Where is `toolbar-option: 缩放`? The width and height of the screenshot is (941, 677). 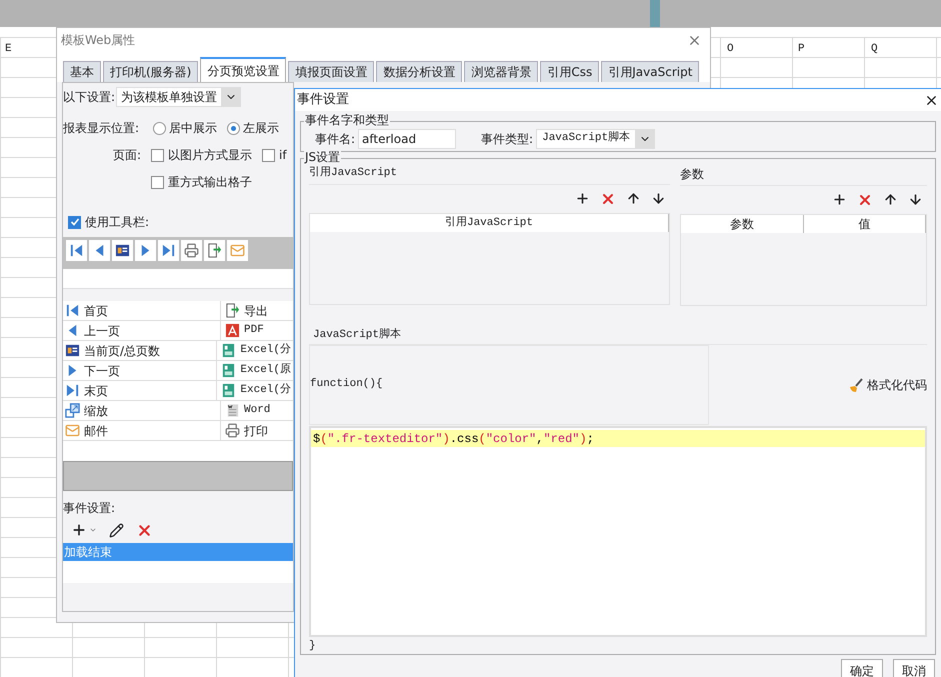
toolbar-option: 缩放 is located at coordinates (142, 410).